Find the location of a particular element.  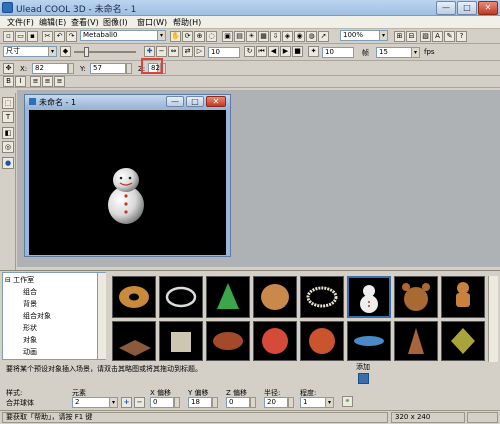

frame-field: 10 is located at coordinates (224, 52).